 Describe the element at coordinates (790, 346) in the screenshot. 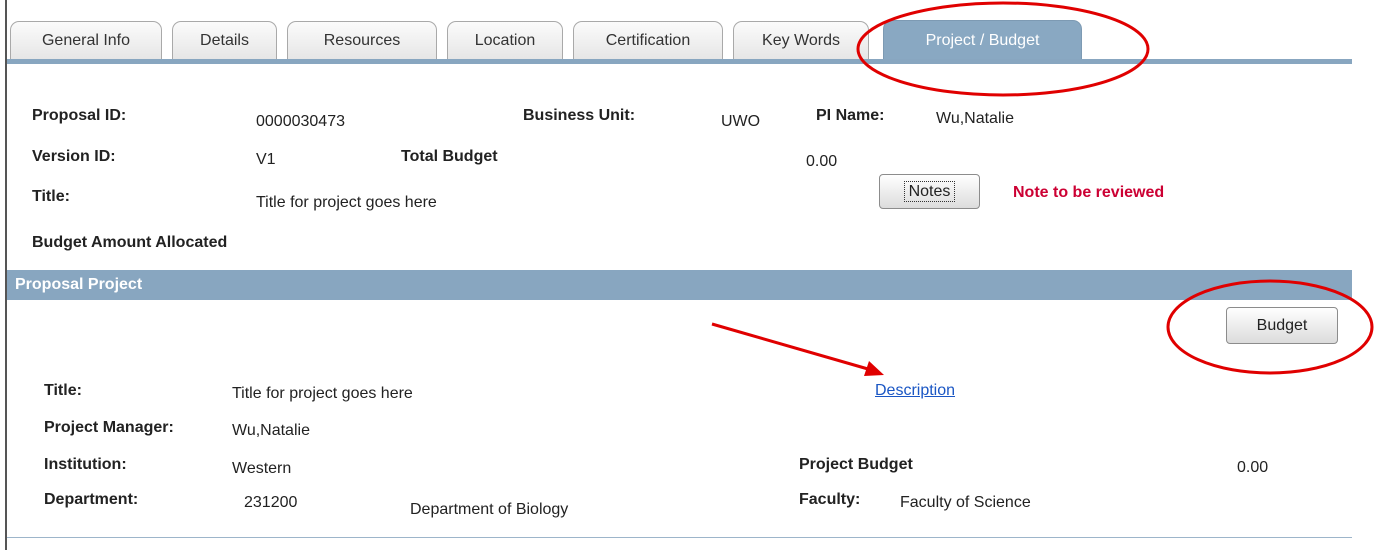

I see `annotation-arrow-line` at that location.